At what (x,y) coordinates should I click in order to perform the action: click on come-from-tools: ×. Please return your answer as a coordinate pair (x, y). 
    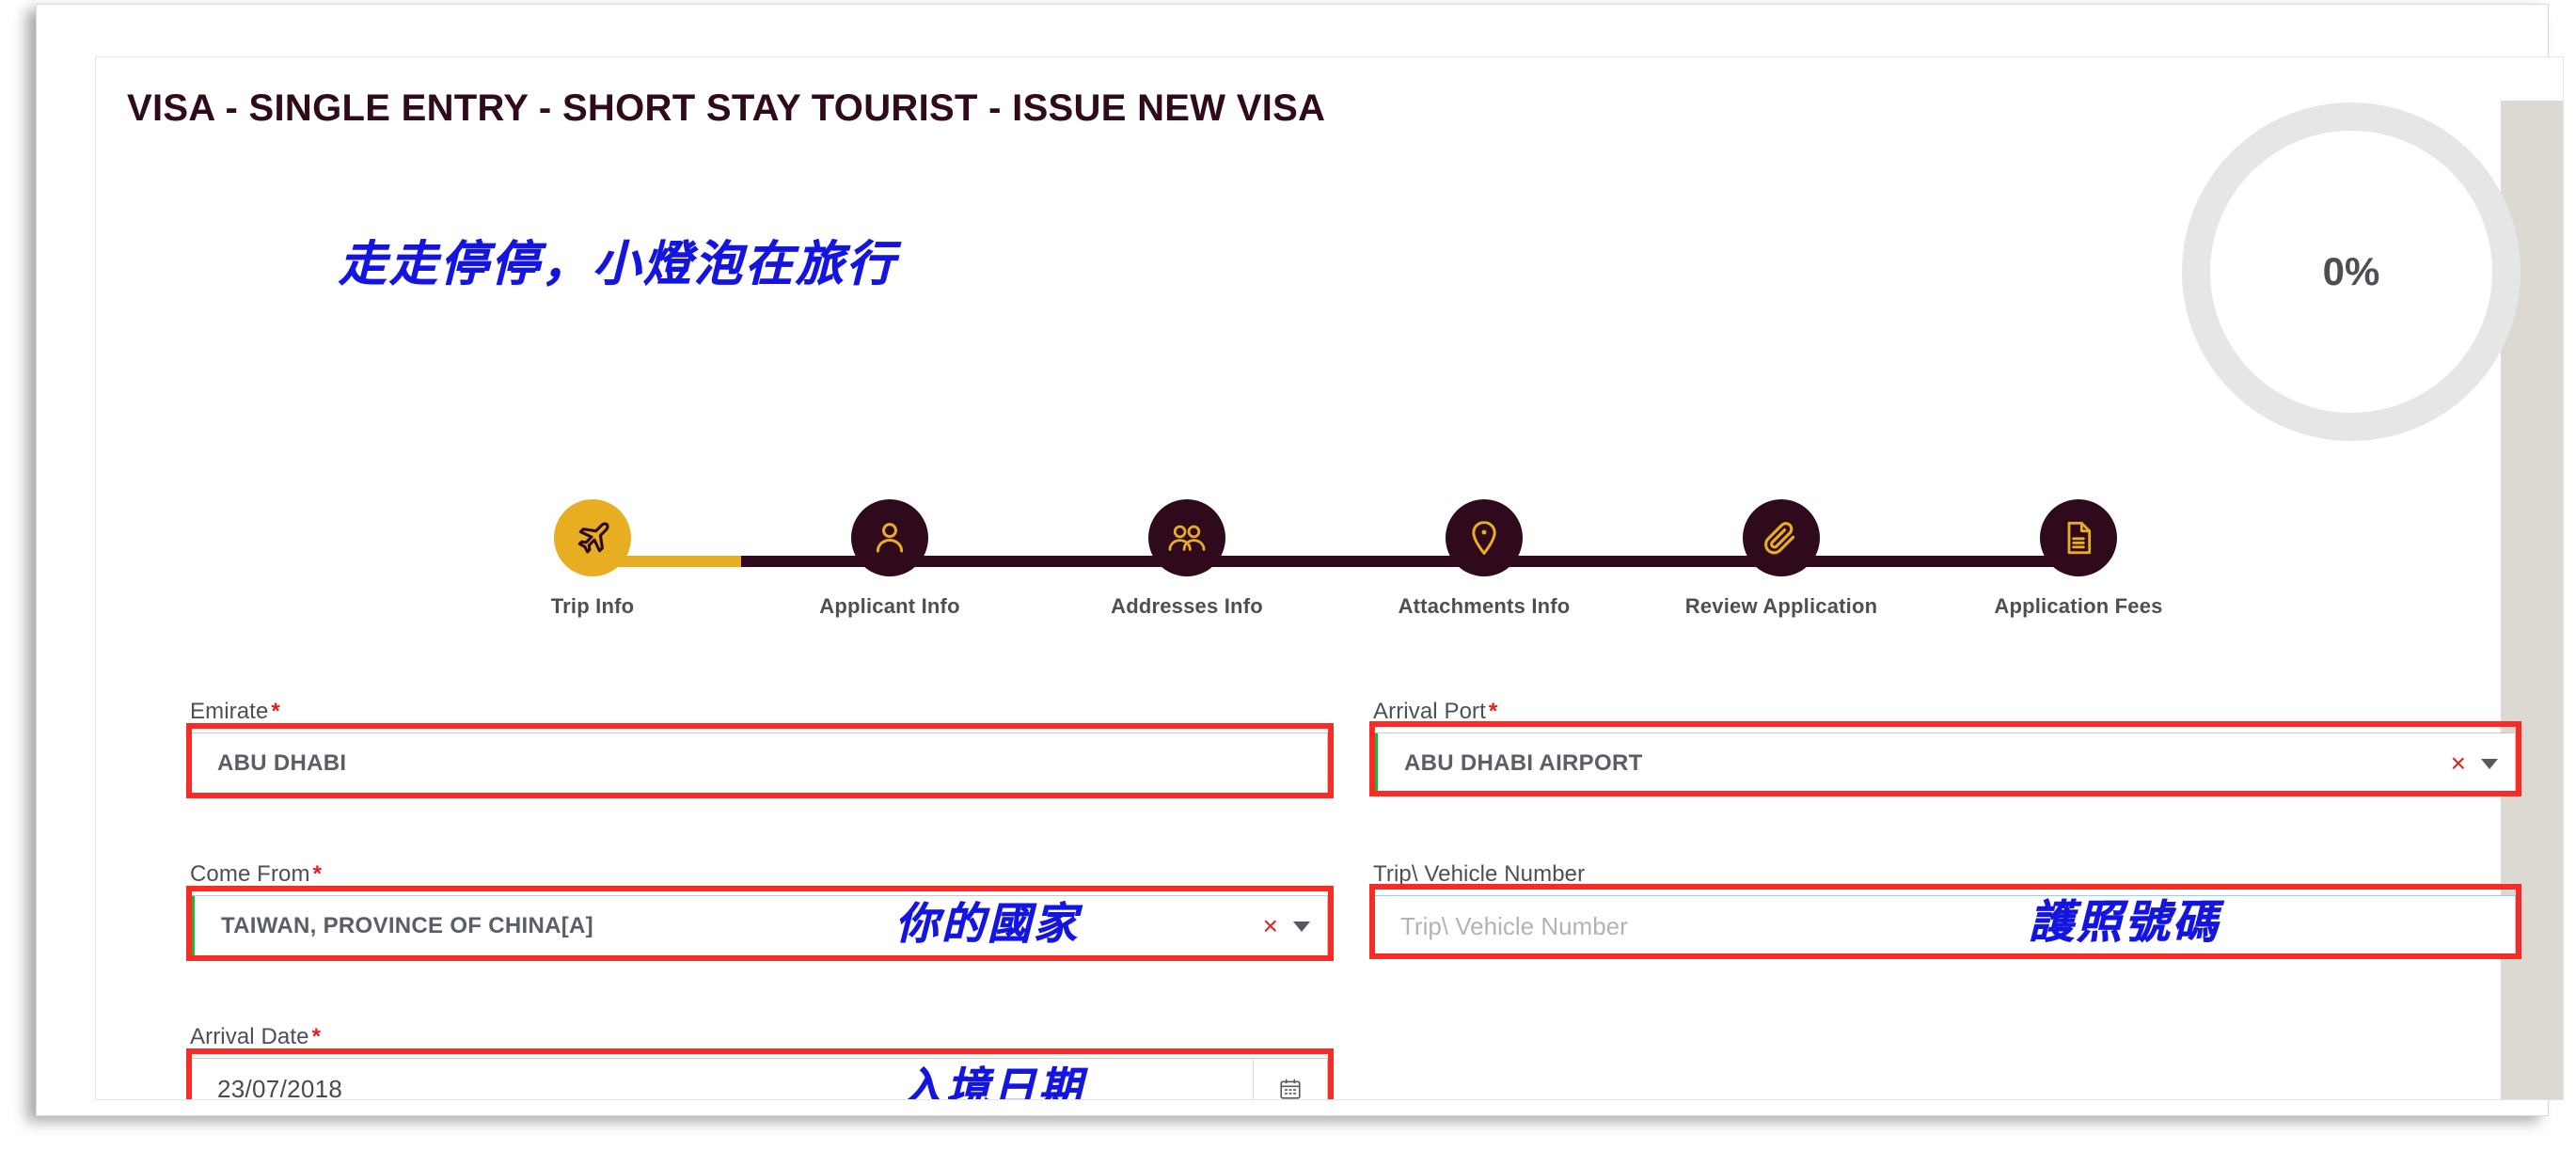
    Looking at the image, I should click on (1286, 926).